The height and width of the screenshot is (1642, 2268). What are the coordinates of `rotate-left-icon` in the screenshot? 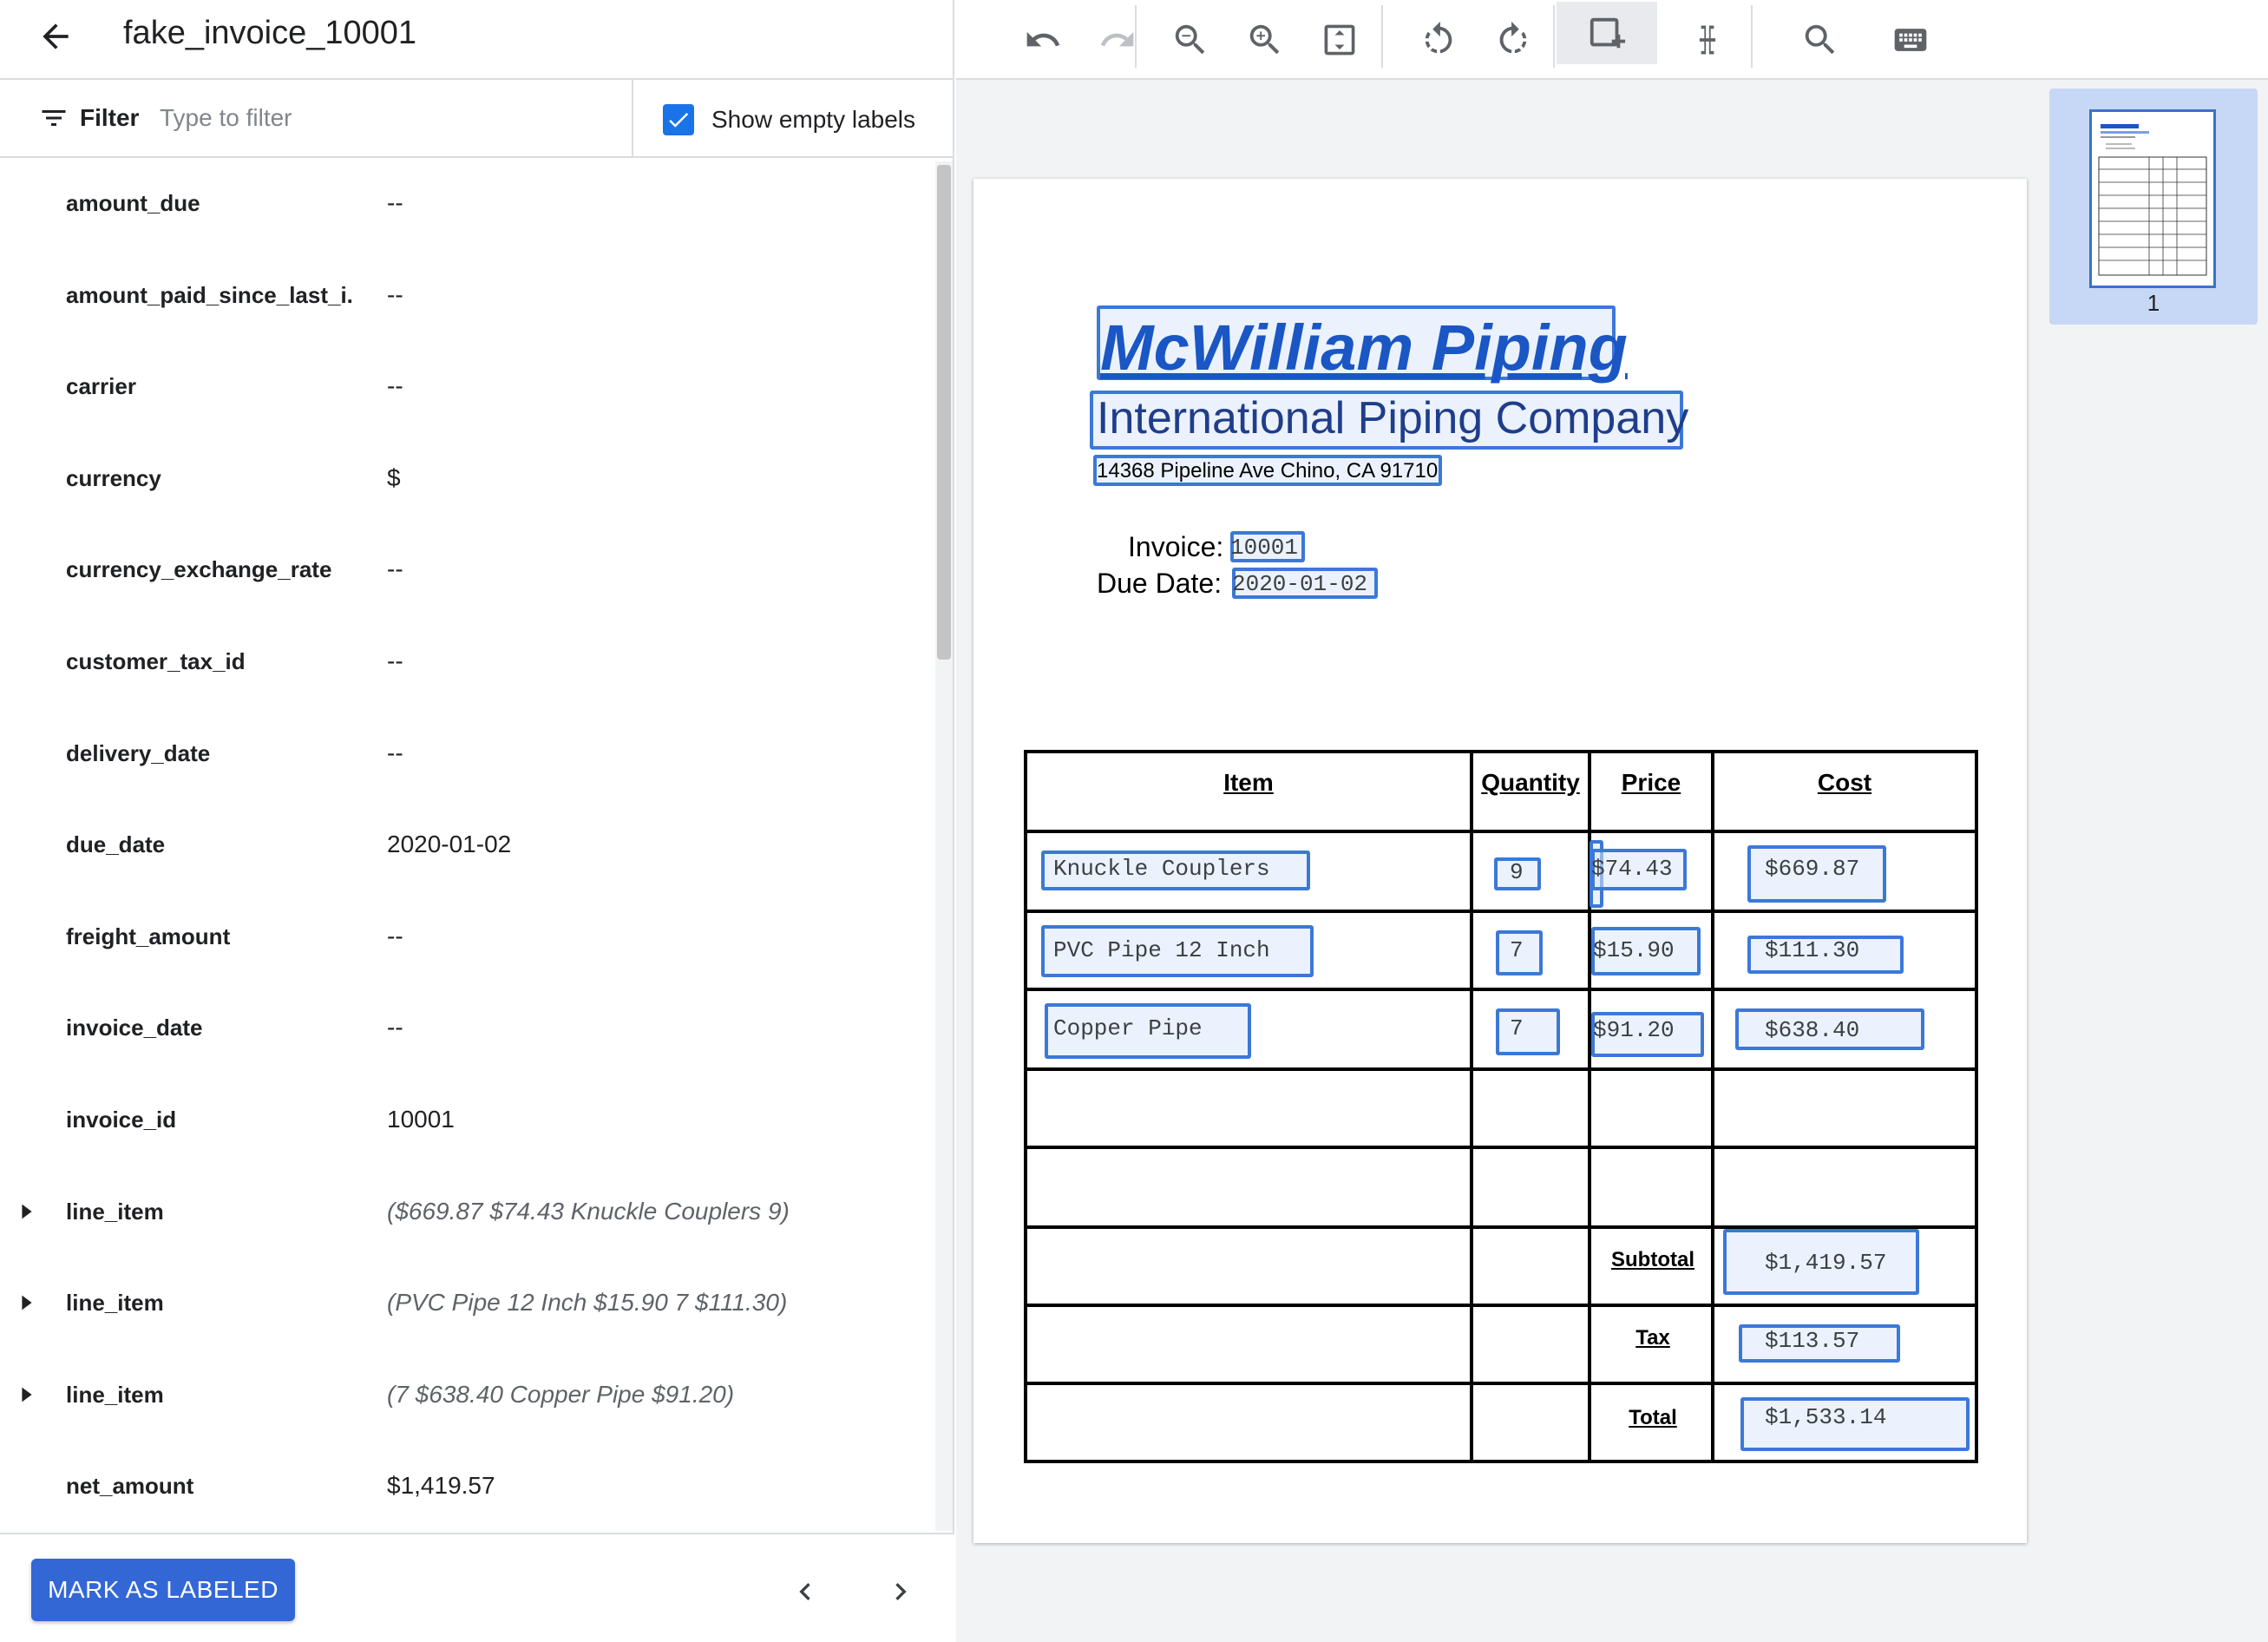 It's located at (1439, 37).